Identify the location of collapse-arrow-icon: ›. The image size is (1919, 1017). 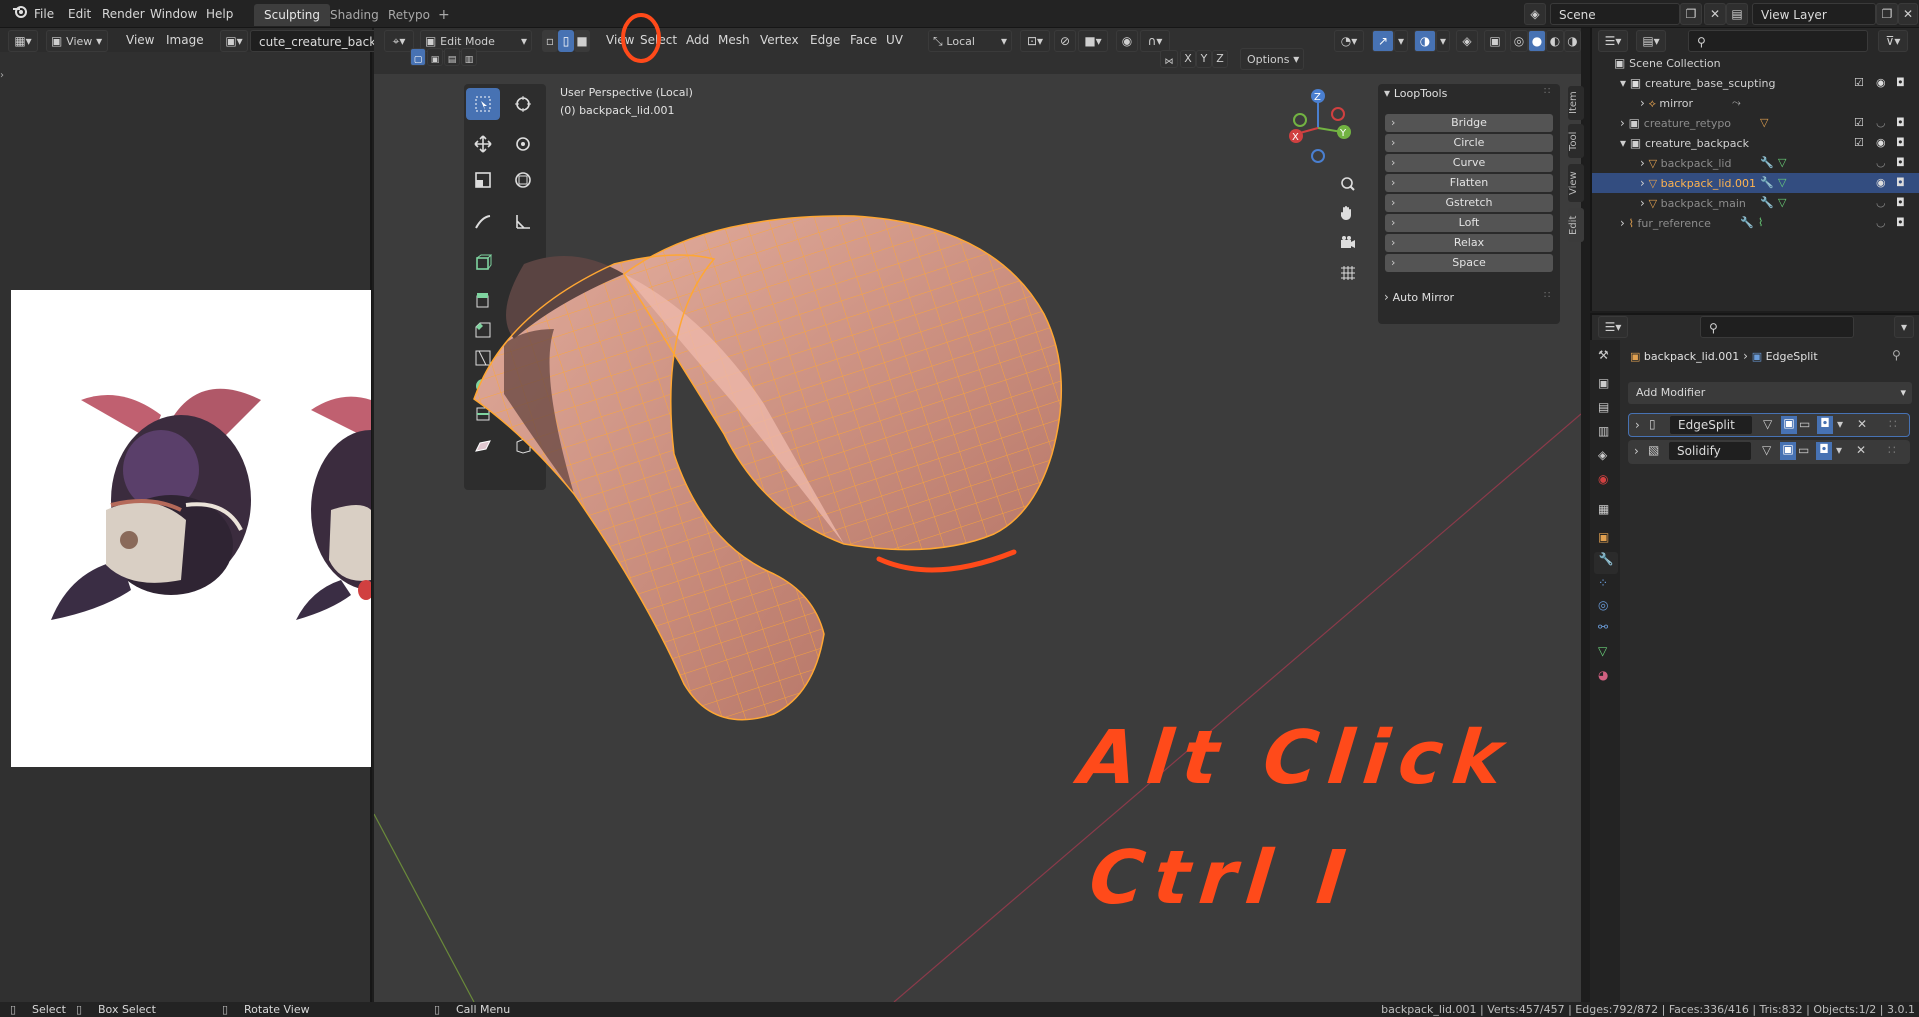
(4, 76).